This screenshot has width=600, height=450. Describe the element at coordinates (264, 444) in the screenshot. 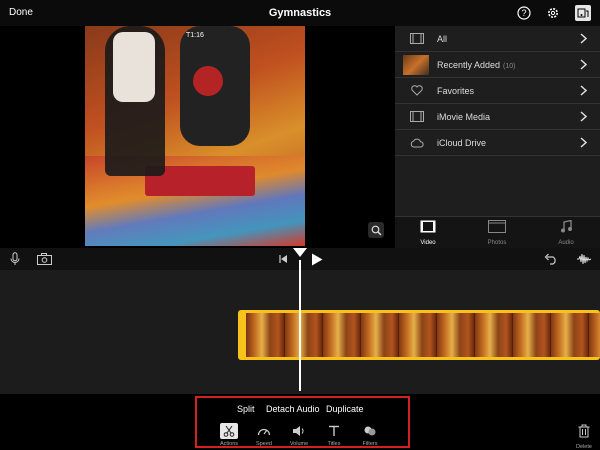

I see `tool-label: Speed` at that location.